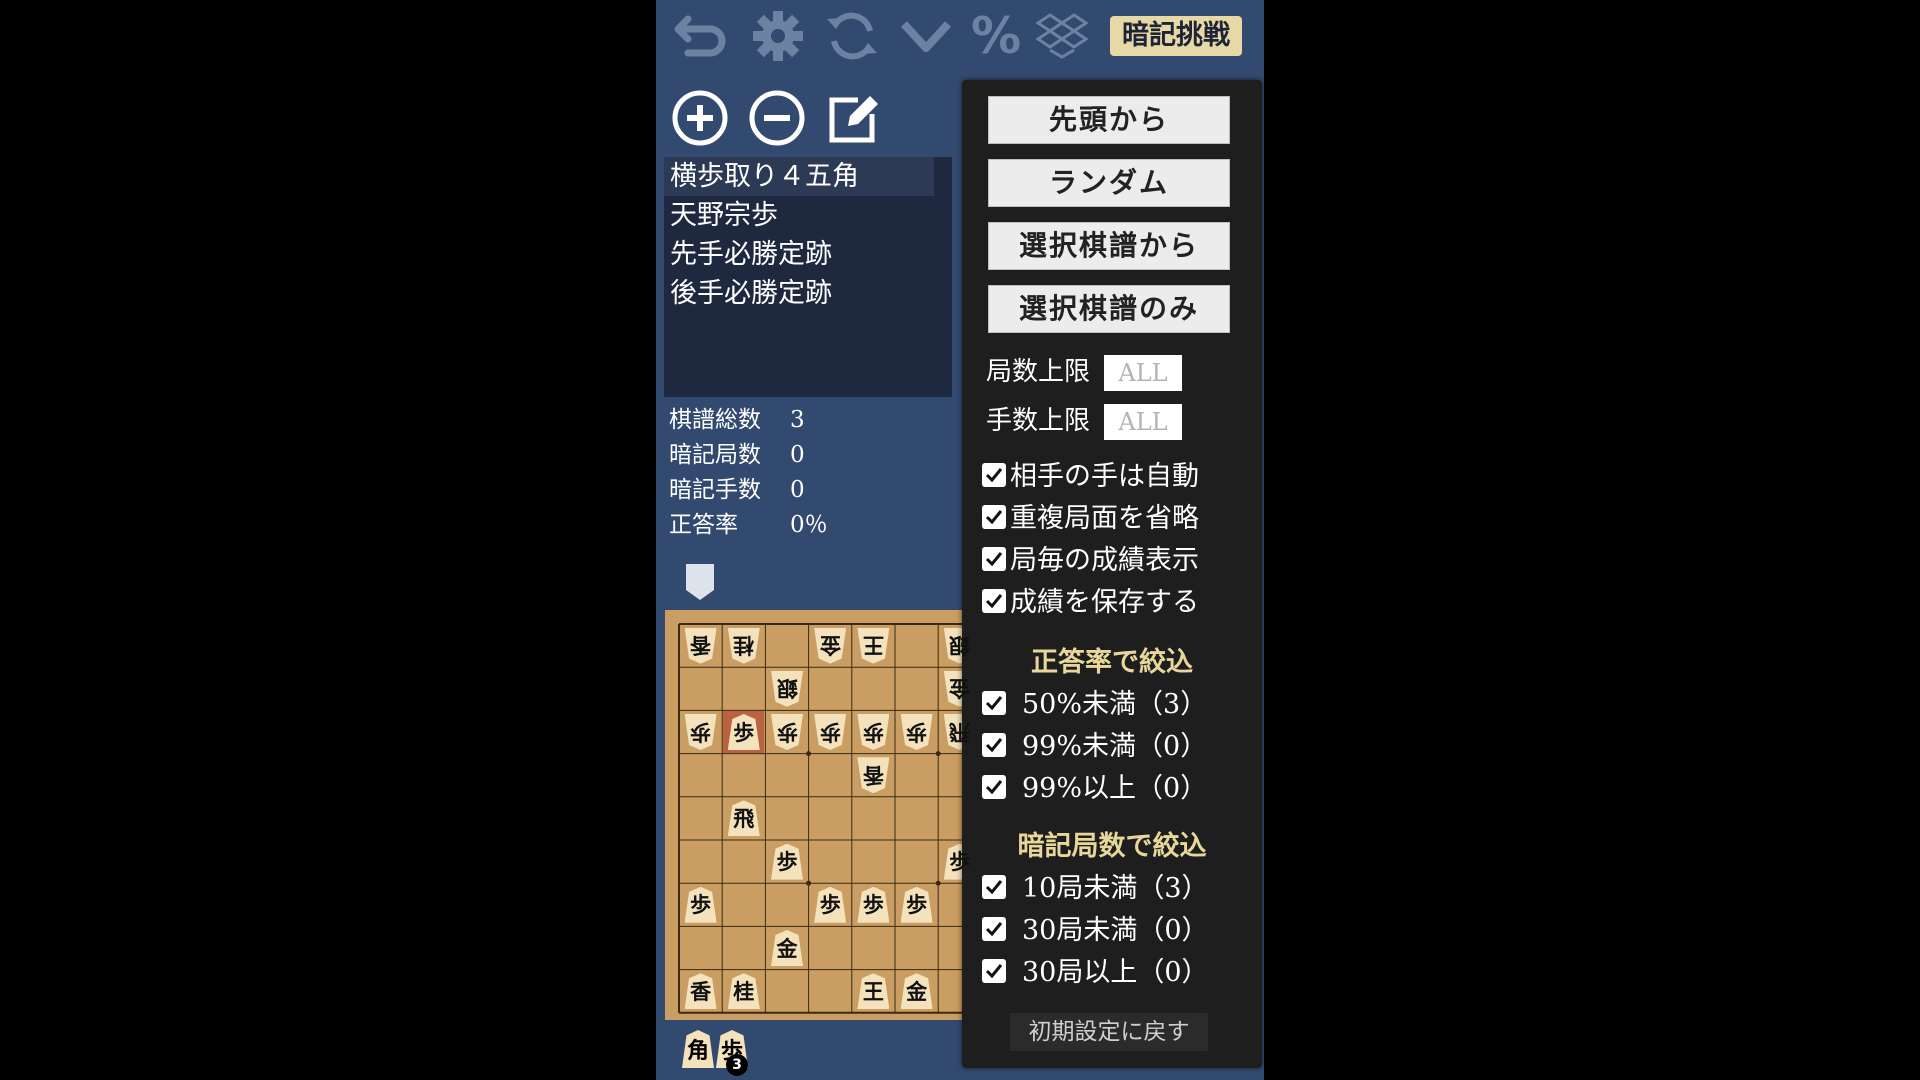 This screenshot has height=1080, width=1920. Describe the element at coordinates (737, 490) in the screenshot. I see `stat-memorized-moves: 暗記手数 0` at that location.